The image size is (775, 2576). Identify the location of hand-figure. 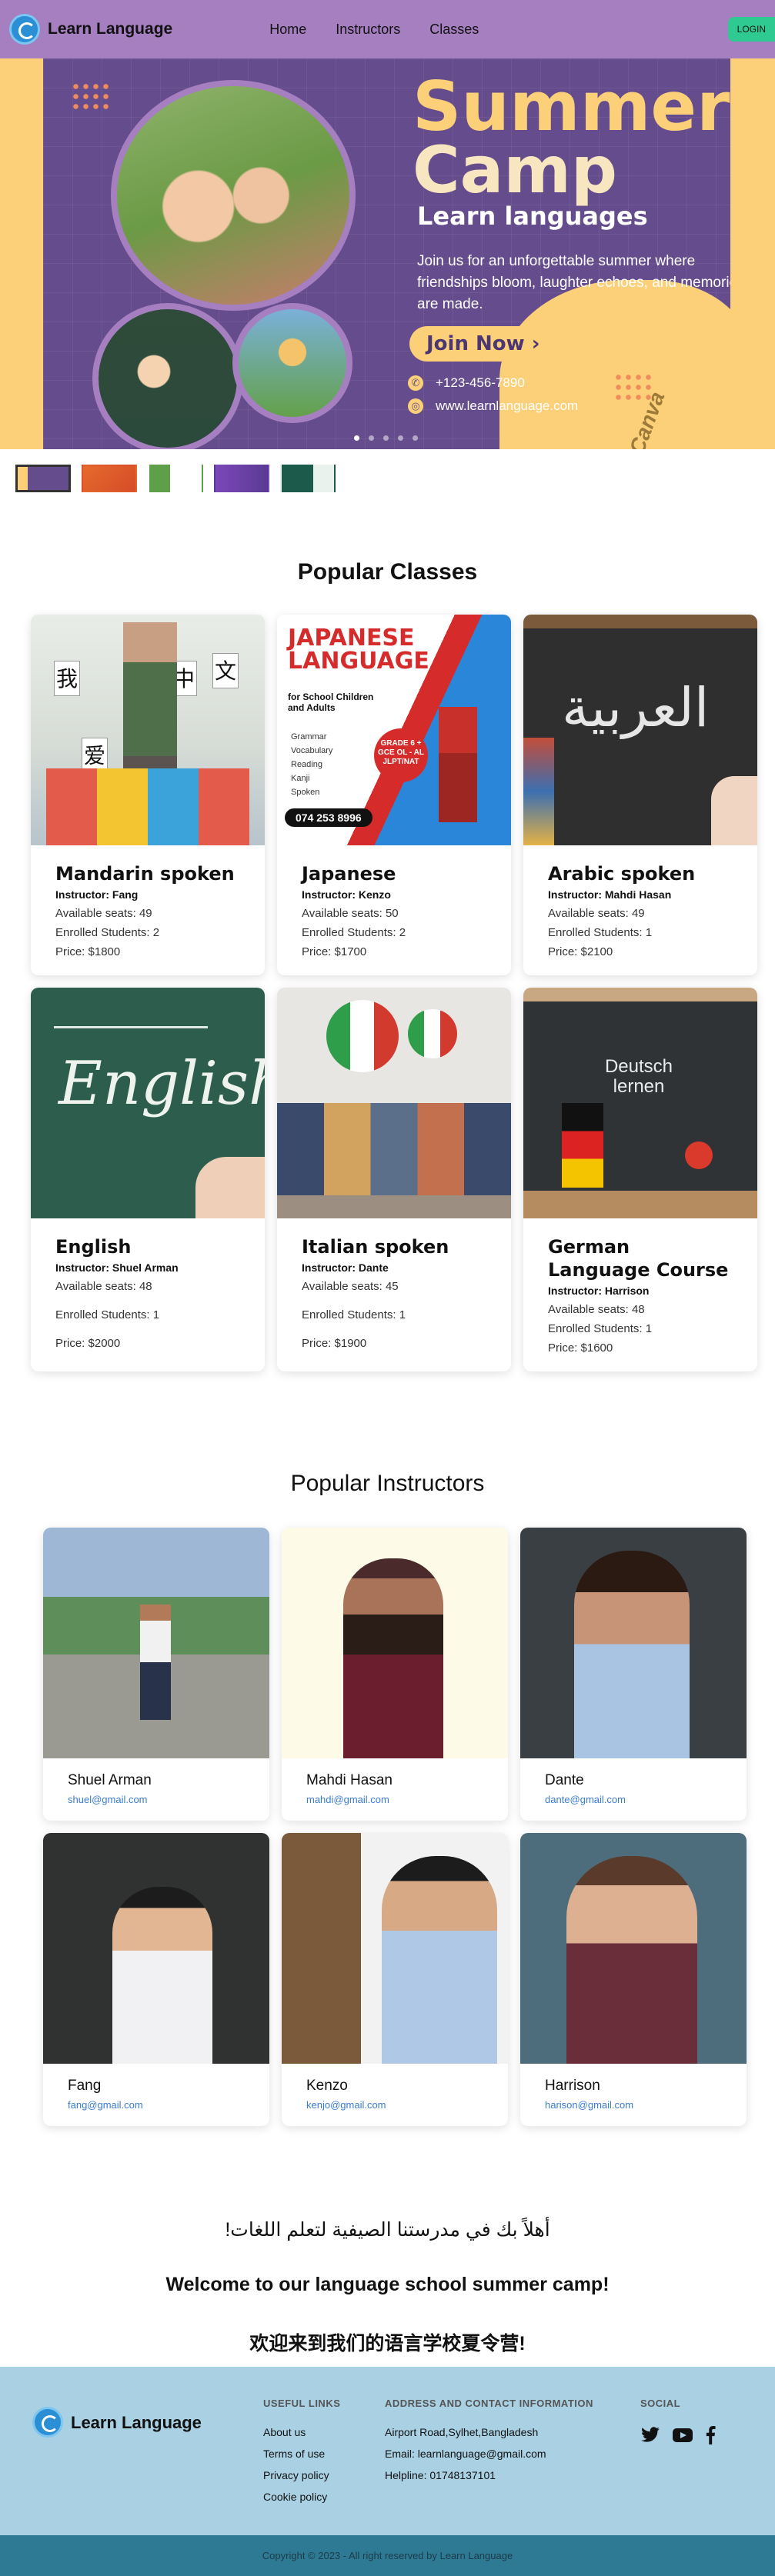
(230, 1187).